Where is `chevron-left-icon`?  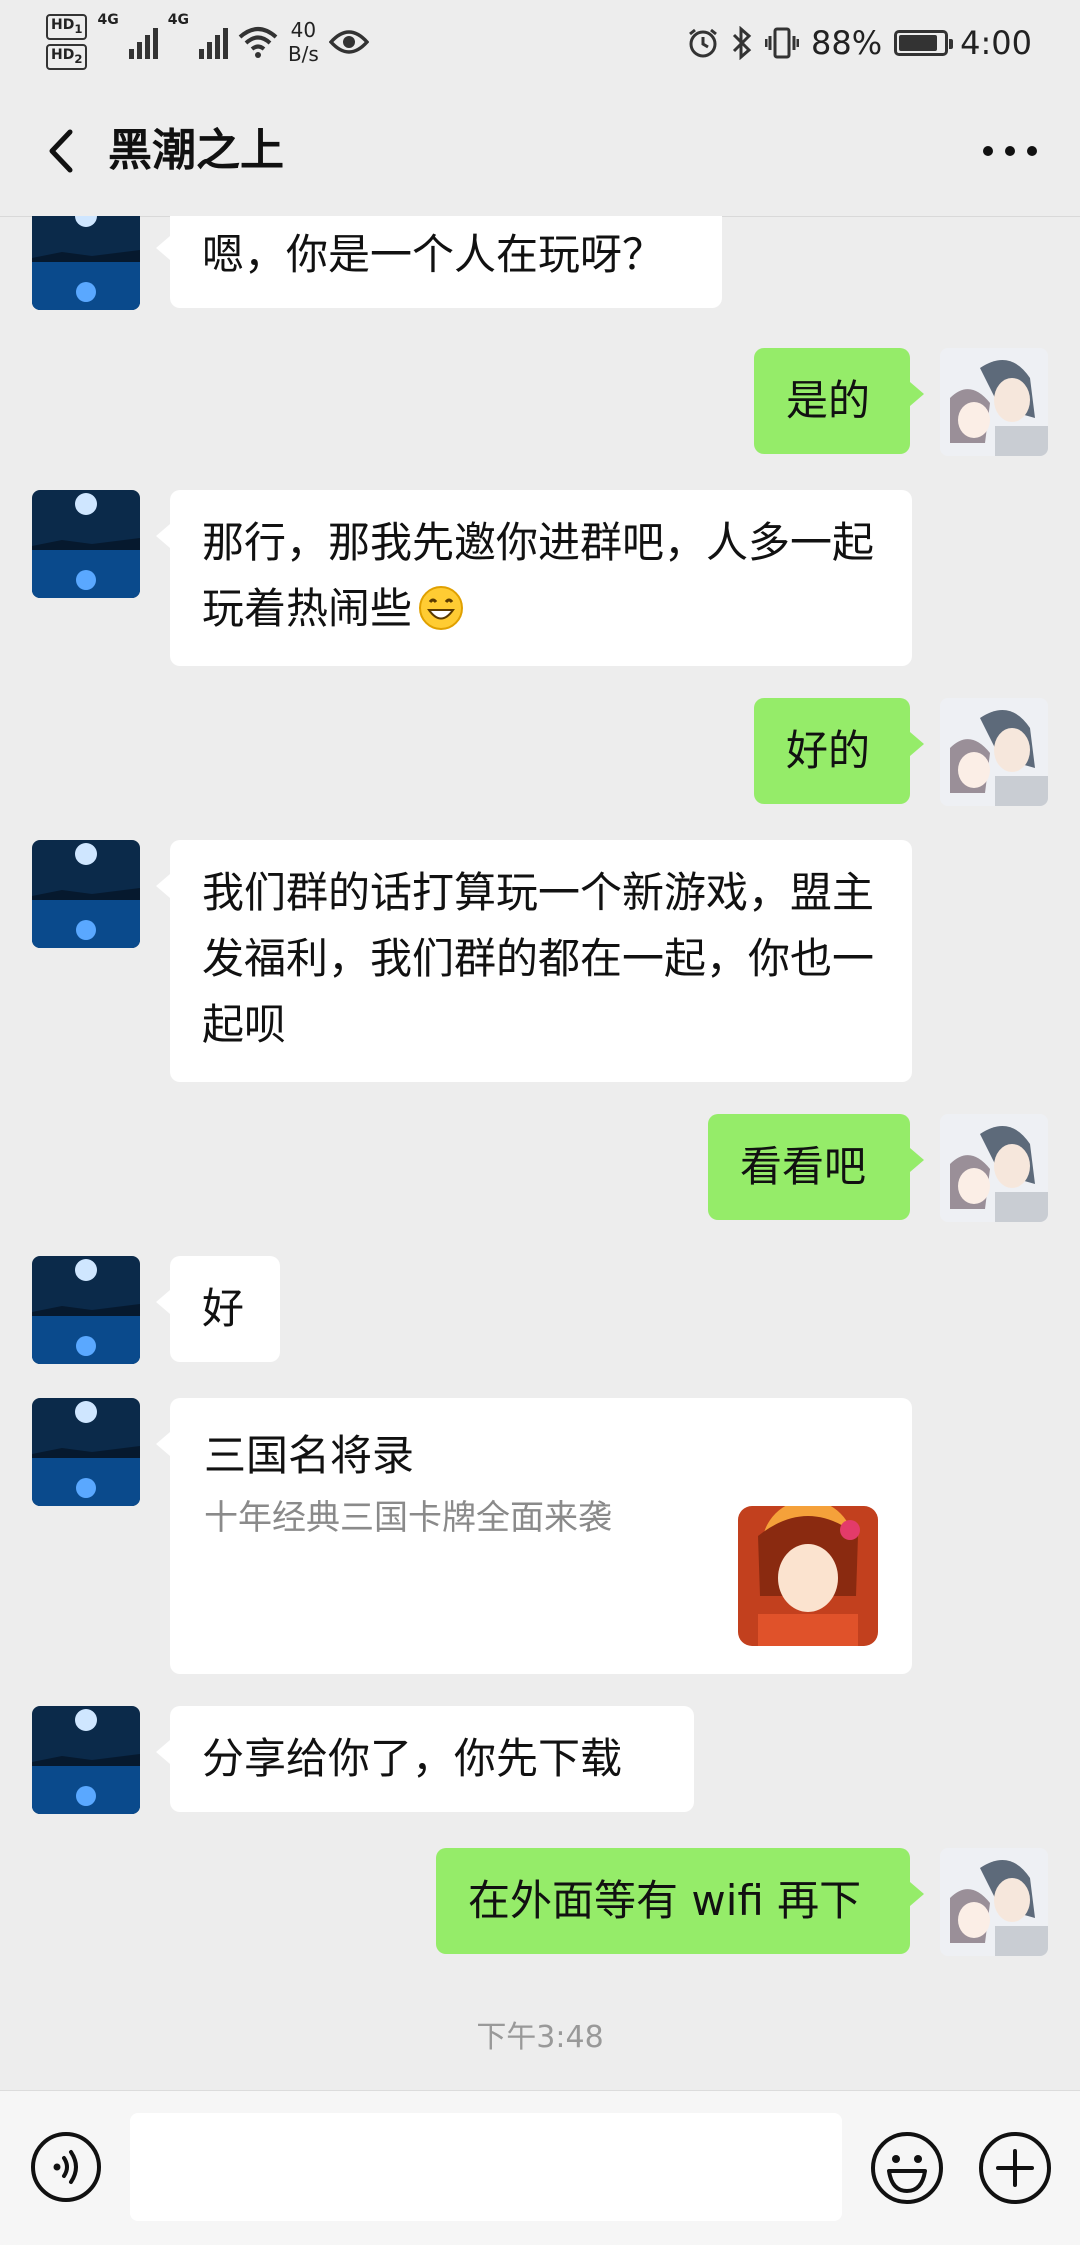
chevron-left-icon is located at coordinates (63, 151).